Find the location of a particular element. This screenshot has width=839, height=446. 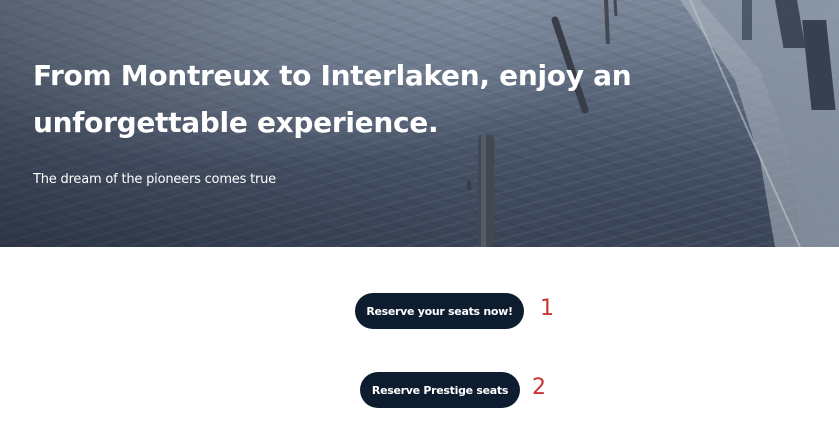

annotation-marker-1: 1 is located at coordinates (547, 308).